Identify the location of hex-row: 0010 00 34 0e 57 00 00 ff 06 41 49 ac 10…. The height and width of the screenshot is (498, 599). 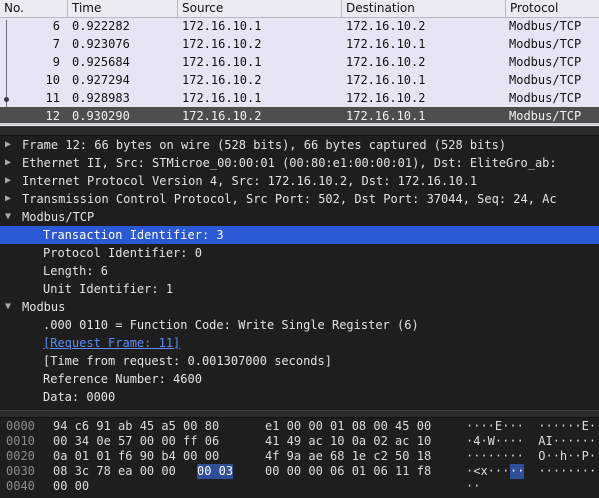
(299, 441).